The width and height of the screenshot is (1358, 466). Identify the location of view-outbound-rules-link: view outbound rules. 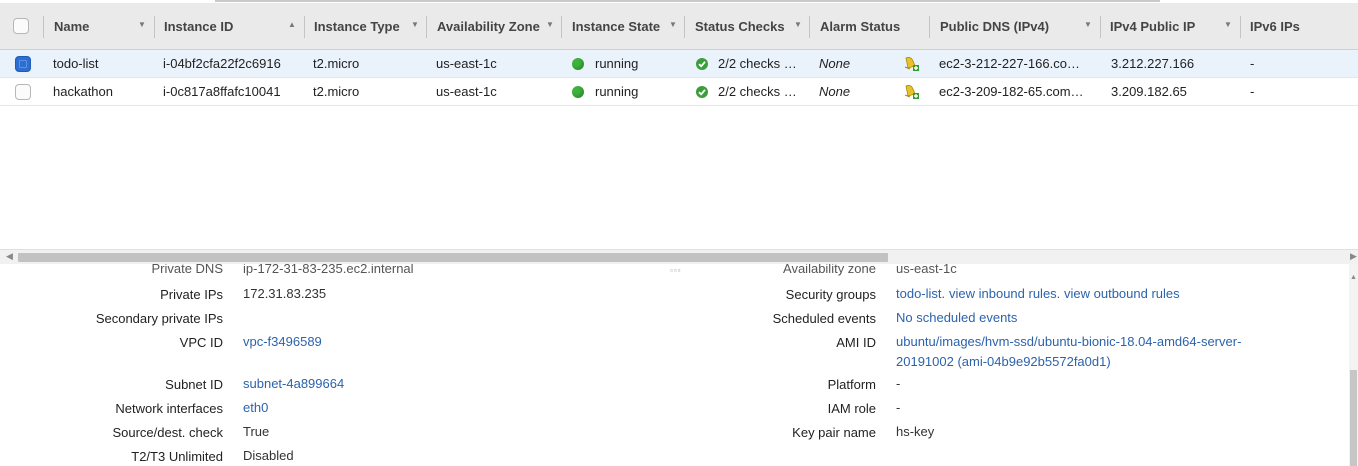
(1122, 293).